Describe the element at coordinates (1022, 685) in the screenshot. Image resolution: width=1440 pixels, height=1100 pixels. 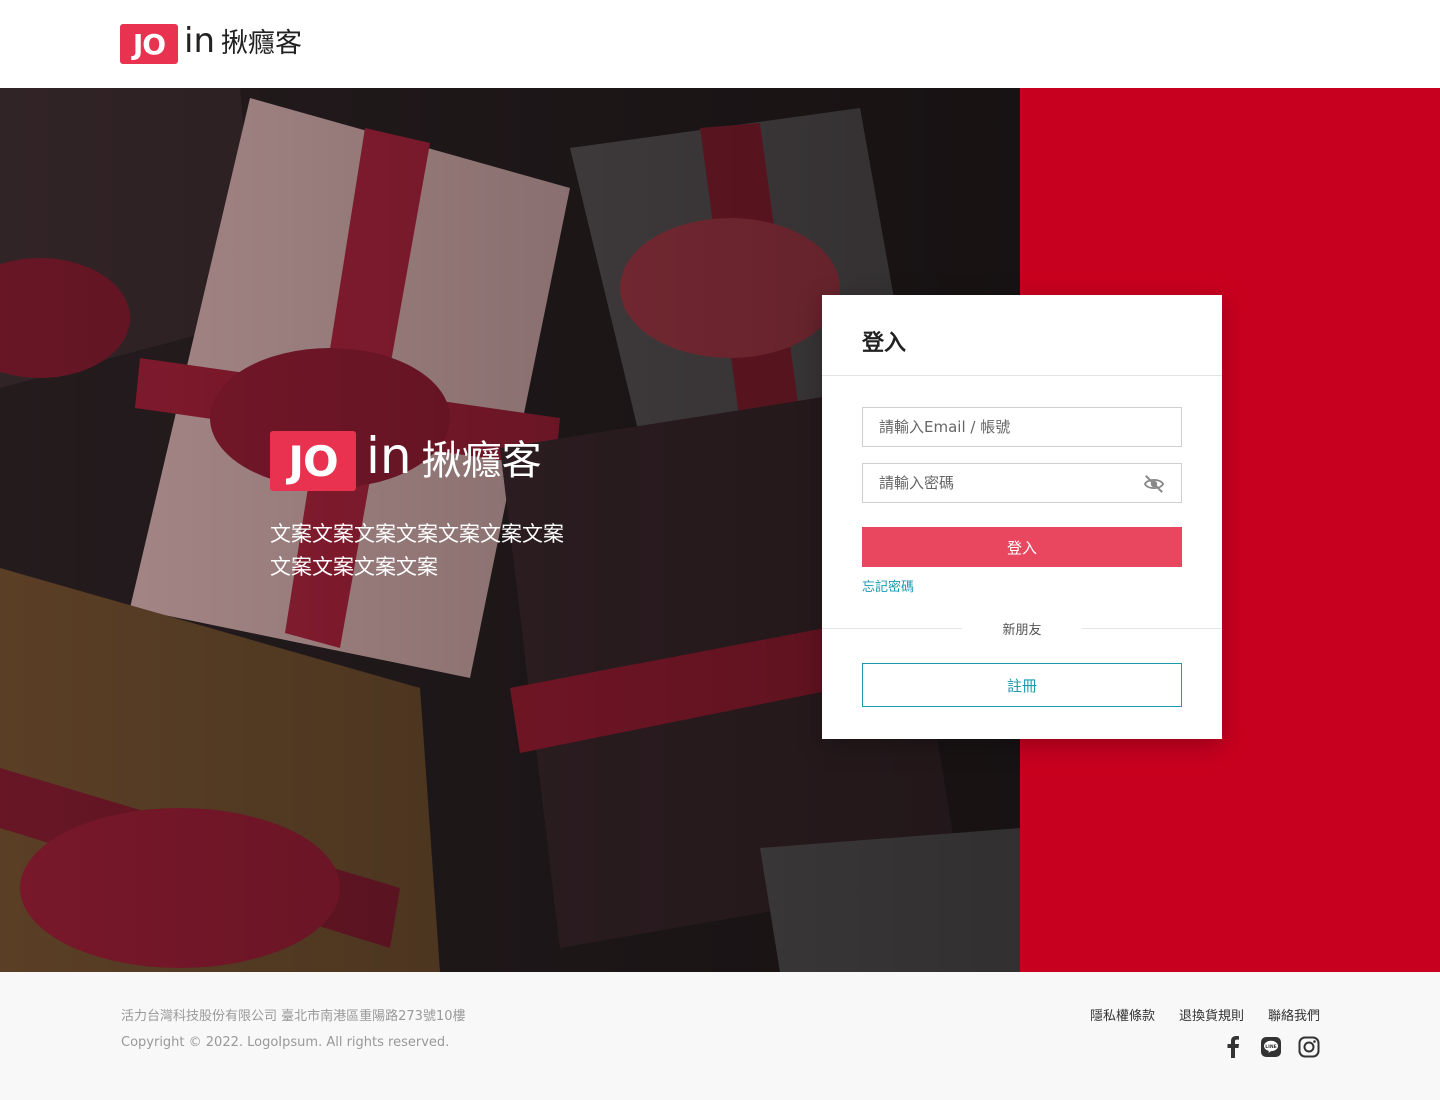
I see `register-button: 註冊` at that location.